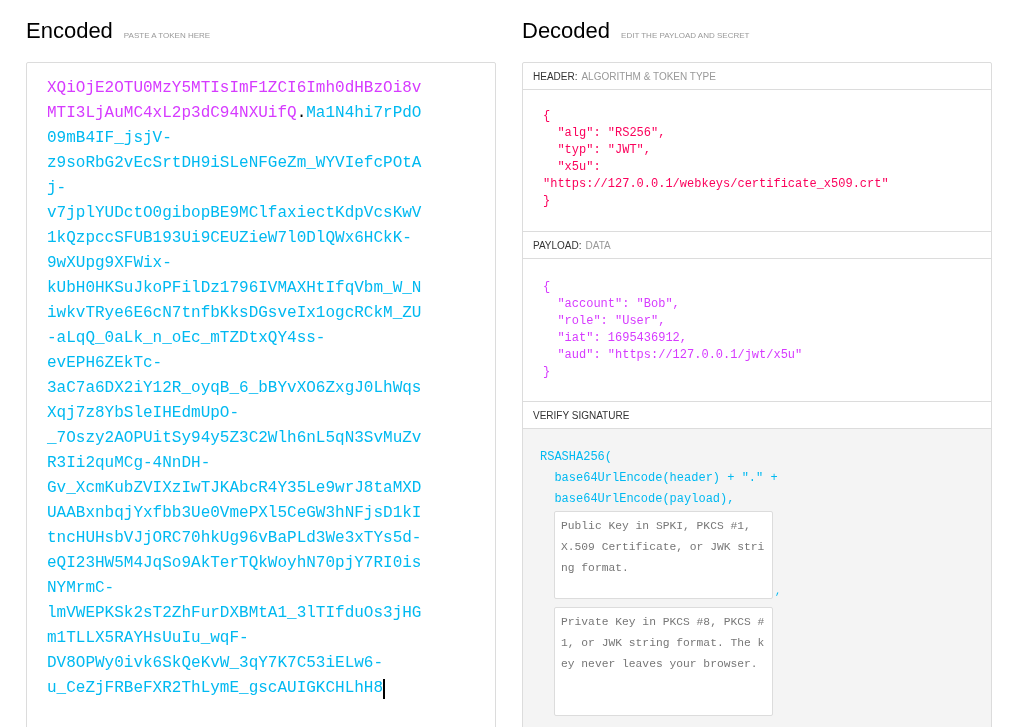 The image size is (1024, 727). What do you see at coordinates (187, 338) in the screenshot?
I see `token-line: -aLqQ_0aLk_n_oEc_mTZDtxQY4ss-` at bounding box center [187, 338].